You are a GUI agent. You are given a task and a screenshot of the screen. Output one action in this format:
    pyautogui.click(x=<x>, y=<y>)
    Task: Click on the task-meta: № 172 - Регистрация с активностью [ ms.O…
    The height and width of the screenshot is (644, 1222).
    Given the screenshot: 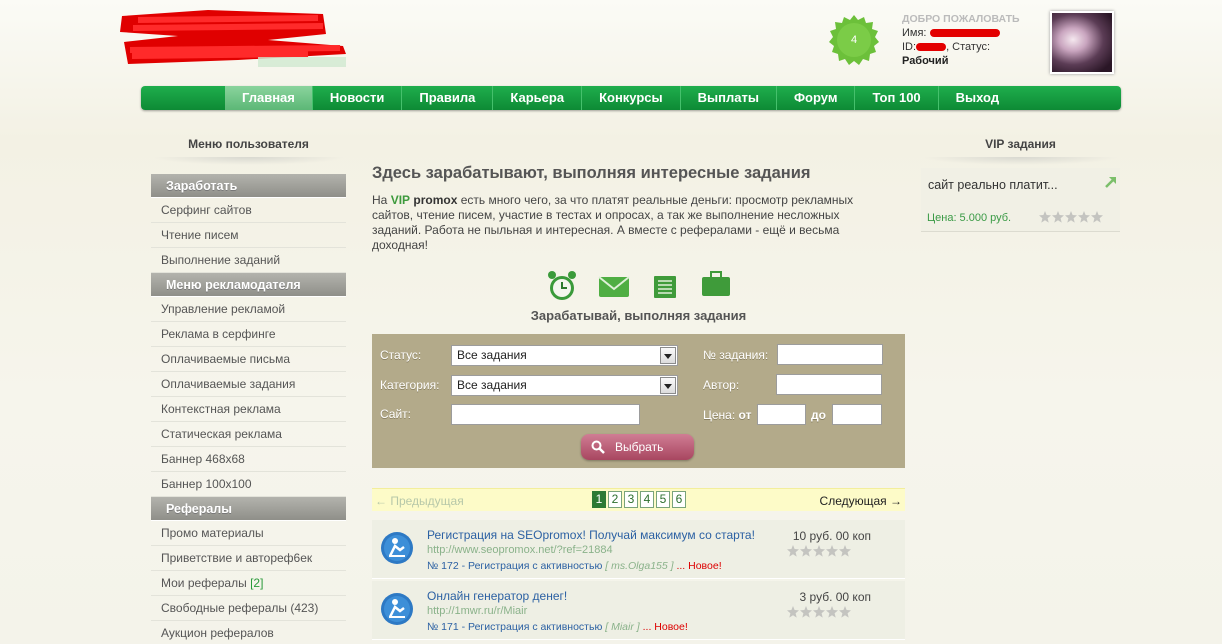 What is the action you would take?
    pyautogui.click(x=574, y=566)
    